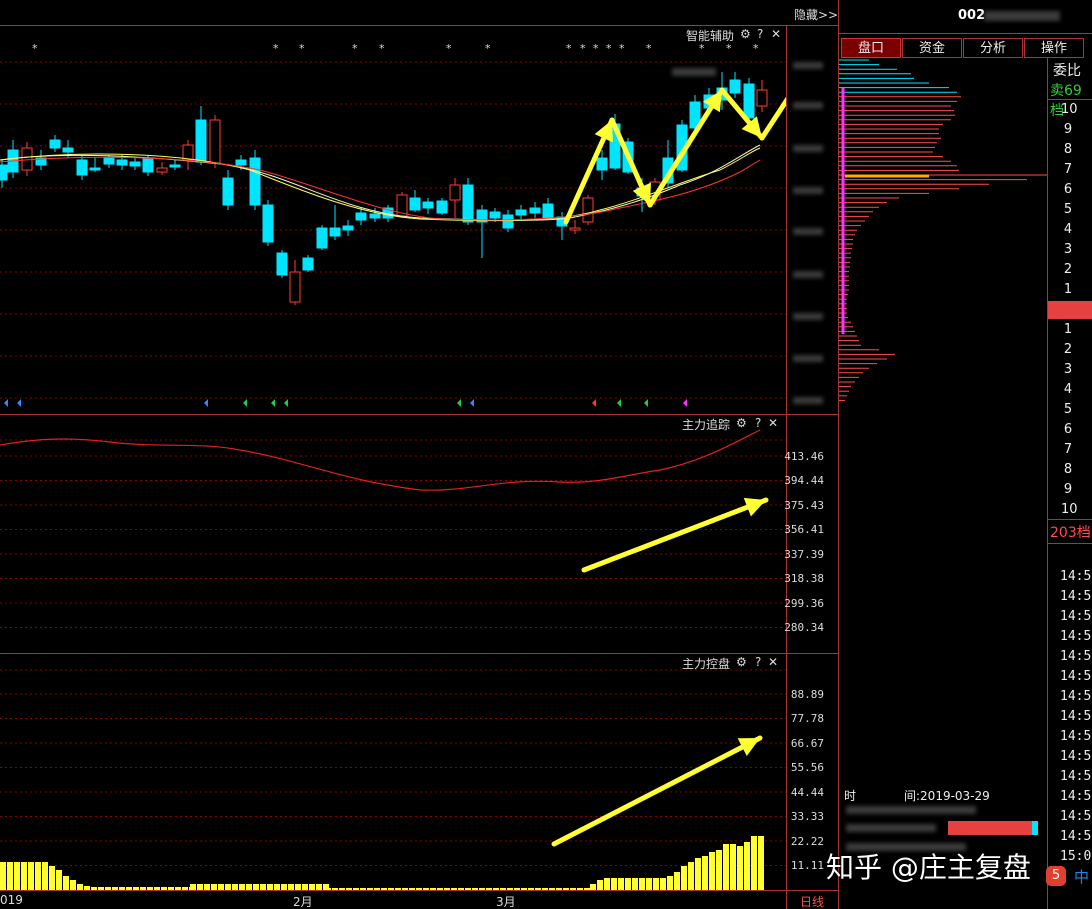 The width and height of the screenshot is (1092, 909). Describe the element at coordinates (657, 791) in the screenshot. I see `control-trend-arrow` at that location.